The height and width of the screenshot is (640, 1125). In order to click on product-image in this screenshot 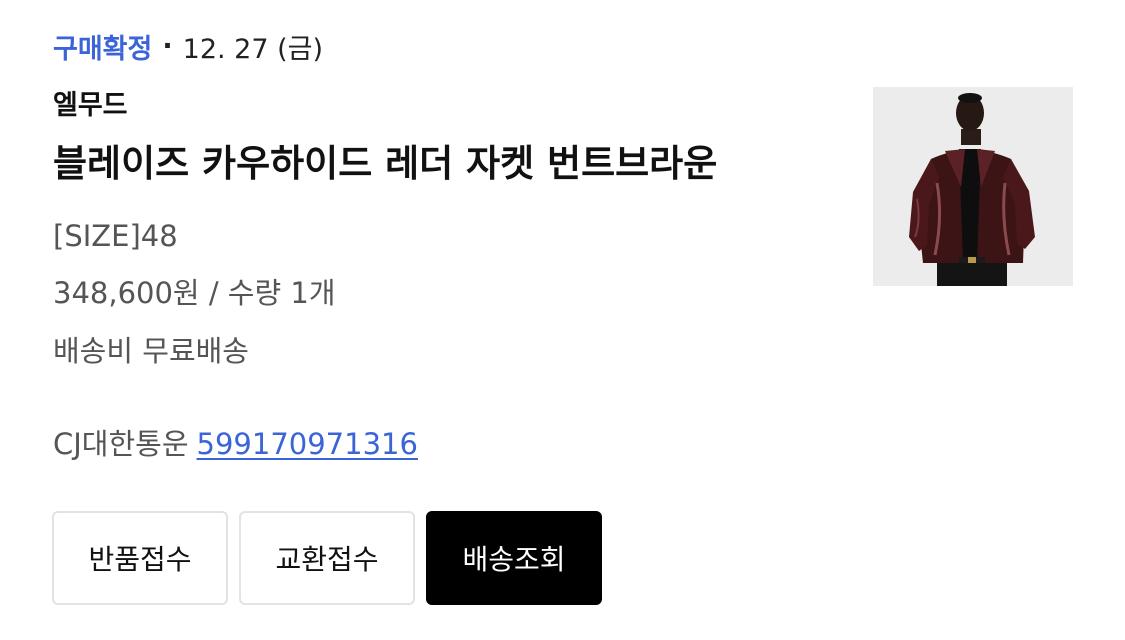, I will do `click(973, 186)`.